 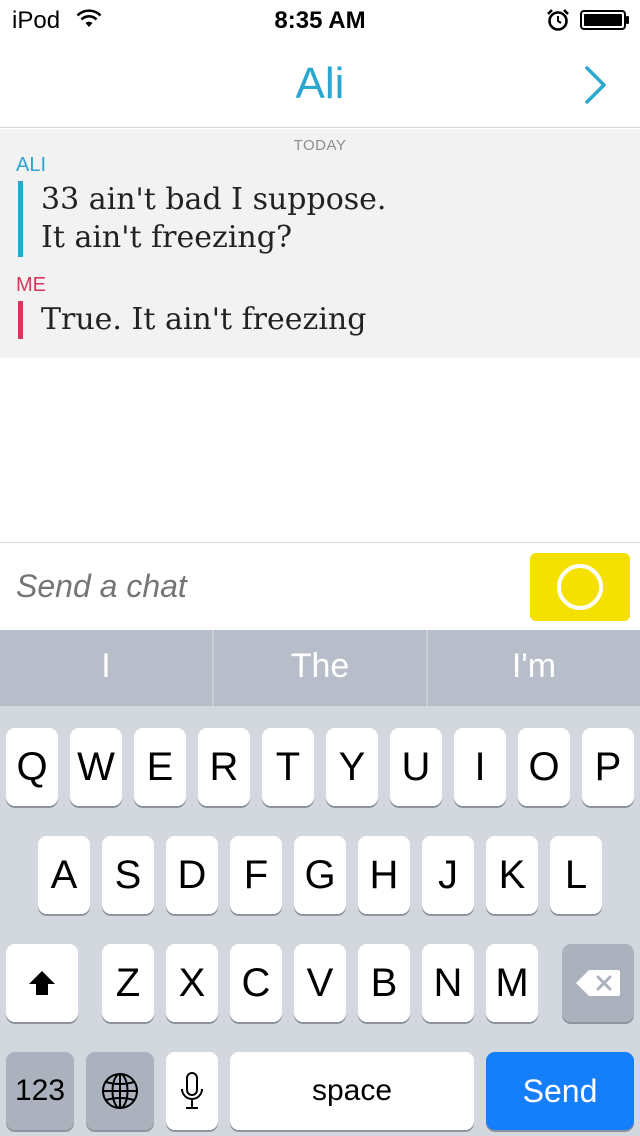 I want to click on globe-icon, so click(x=120, y=1091).